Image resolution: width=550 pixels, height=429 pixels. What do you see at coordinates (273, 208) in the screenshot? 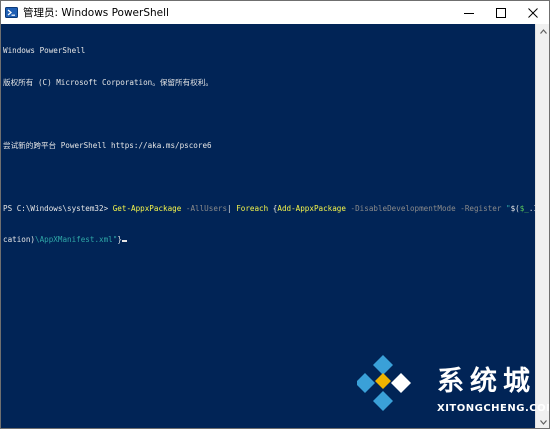
I see `command-token-plain: {` at bounding box center [273, 208].